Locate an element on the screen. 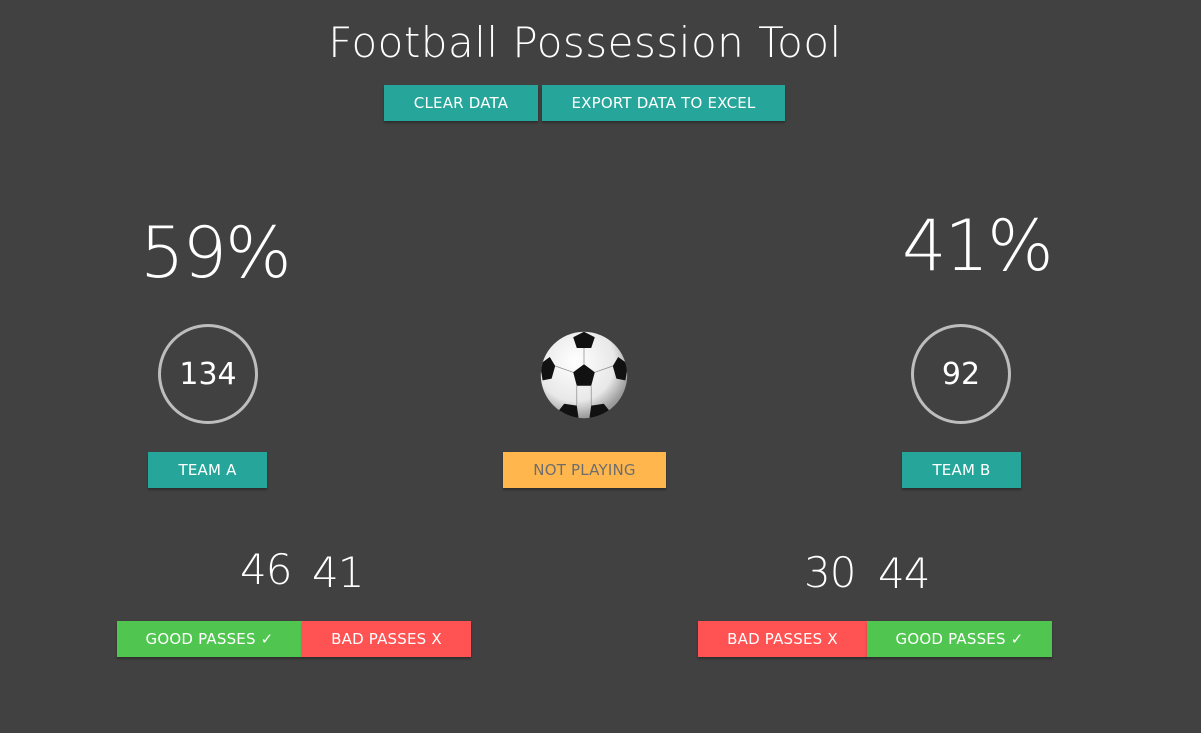 The image size is (1201, 733). team-a-possession-count: 134 is located at coordinates (208, 374).